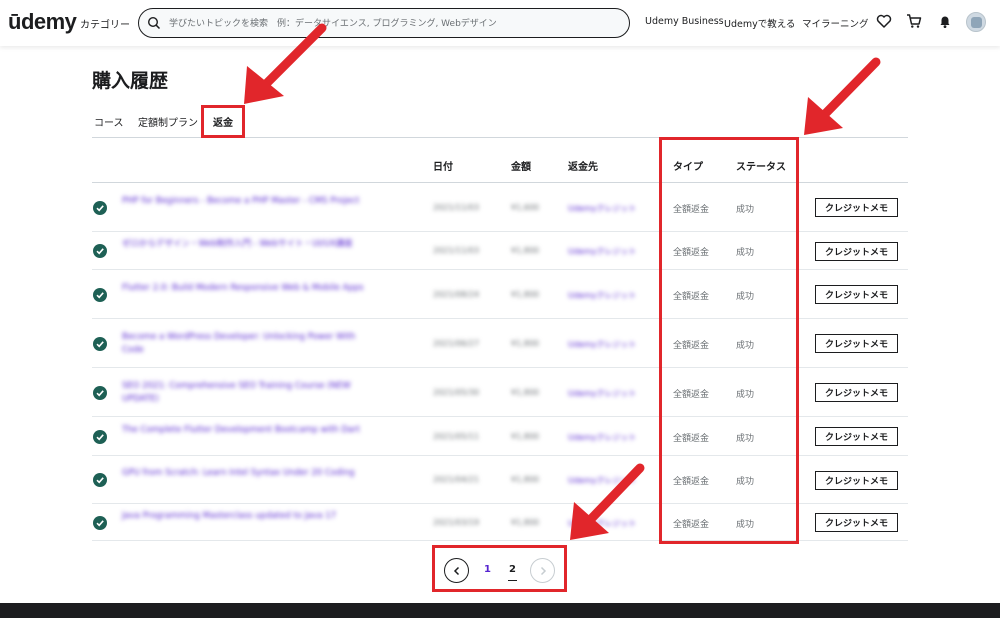  What do you see at coordinates (684, 21) in the screenshot?
I see `udemy-business-link: Udemy Business` at bounding box center [684, 21].